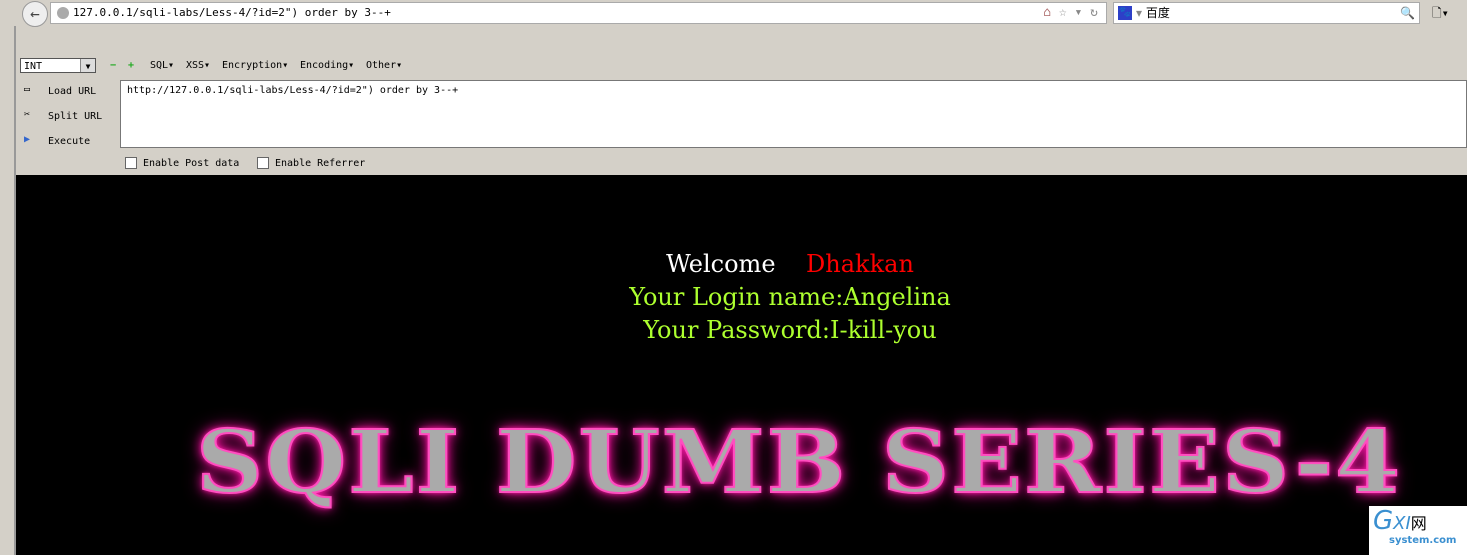 The width and height of the screenshot is (1467, 555). I want to click on split-url-button: ✂ Split URL, so click(61, 116).